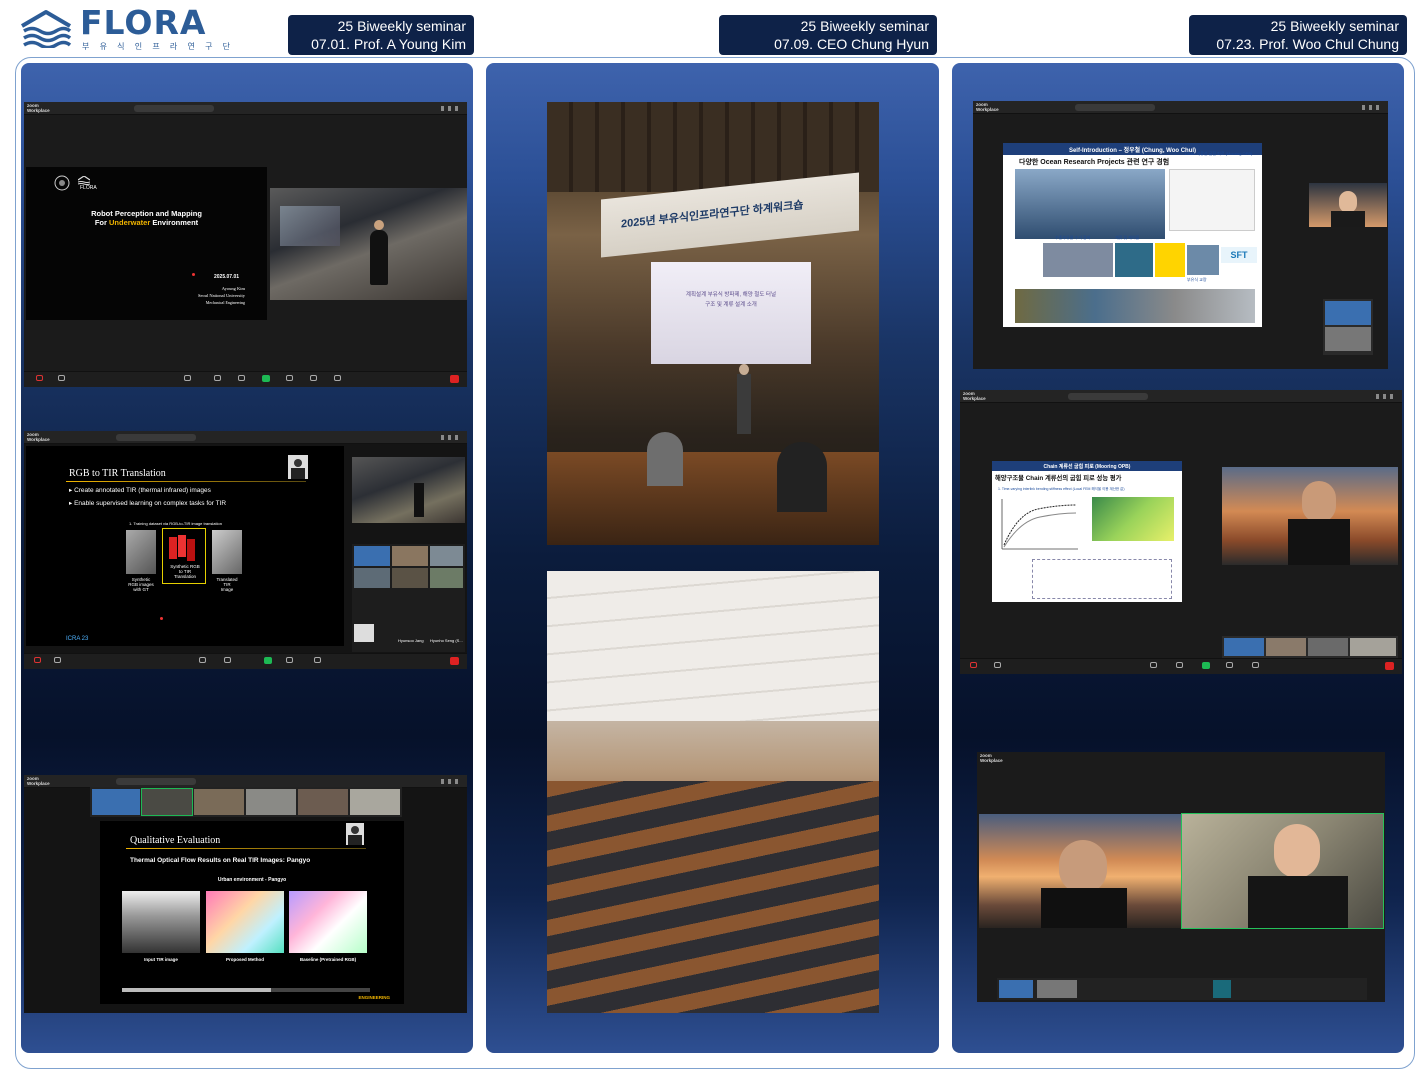  What do you see at coordinates (1219, 153) in the screenshot?
I see `label-mooring: Chain 계류선 굽힘 피로 (Mooring OPB)` at bounding box center [1219, 153].